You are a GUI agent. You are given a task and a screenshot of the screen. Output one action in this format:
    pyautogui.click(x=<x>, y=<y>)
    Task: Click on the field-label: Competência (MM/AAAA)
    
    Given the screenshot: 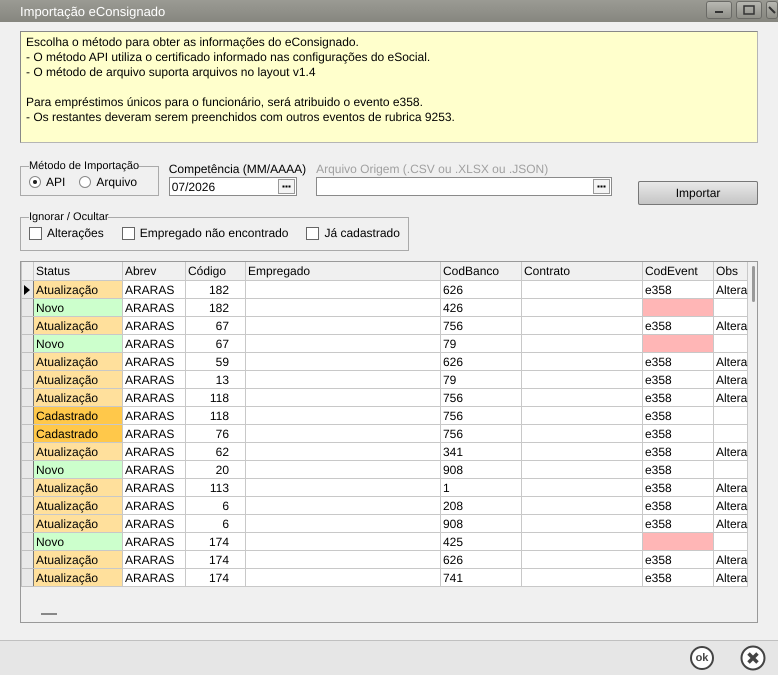 What is the action you would take?
    pyautogui.click(x=237, y=169)
    